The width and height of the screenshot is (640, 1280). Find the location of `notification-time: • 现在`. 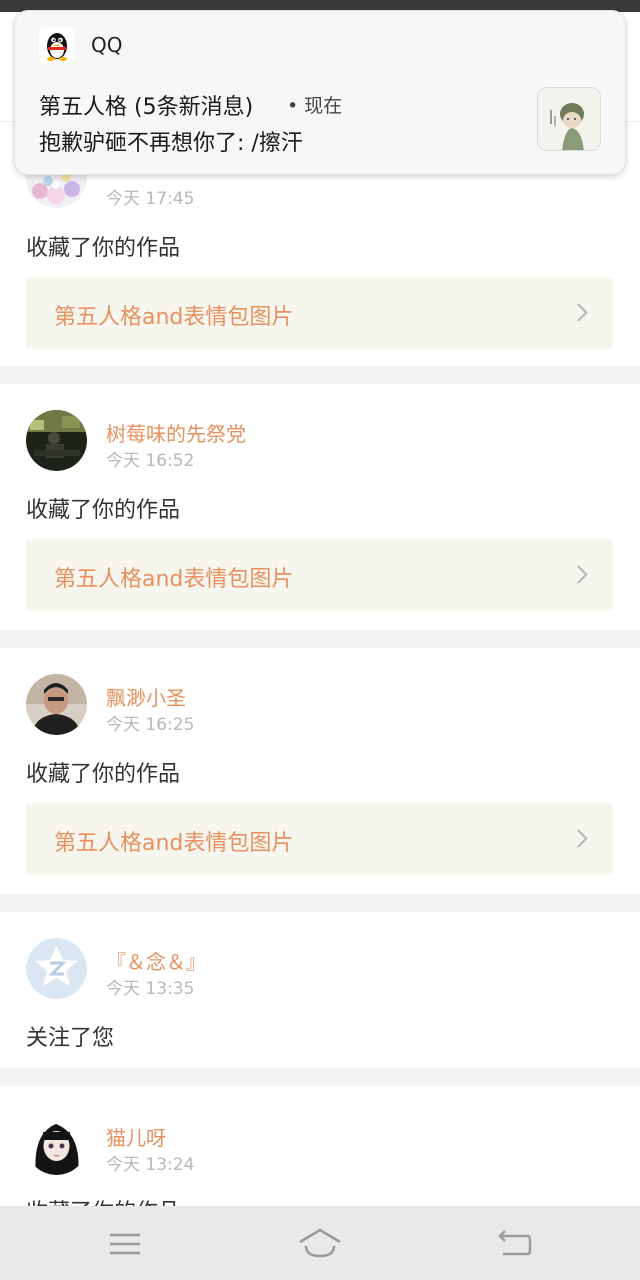

notification-time: • 现在 is located at coordinates (315, 106).